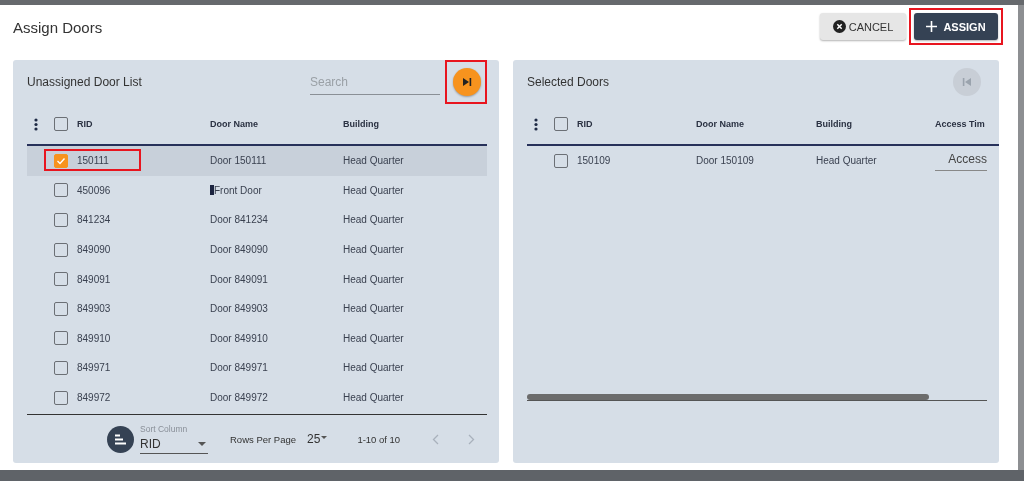 The height and width of the screenshot is (481, 1024). I want to click on table-cell: Door 849971, so click(239, 368).